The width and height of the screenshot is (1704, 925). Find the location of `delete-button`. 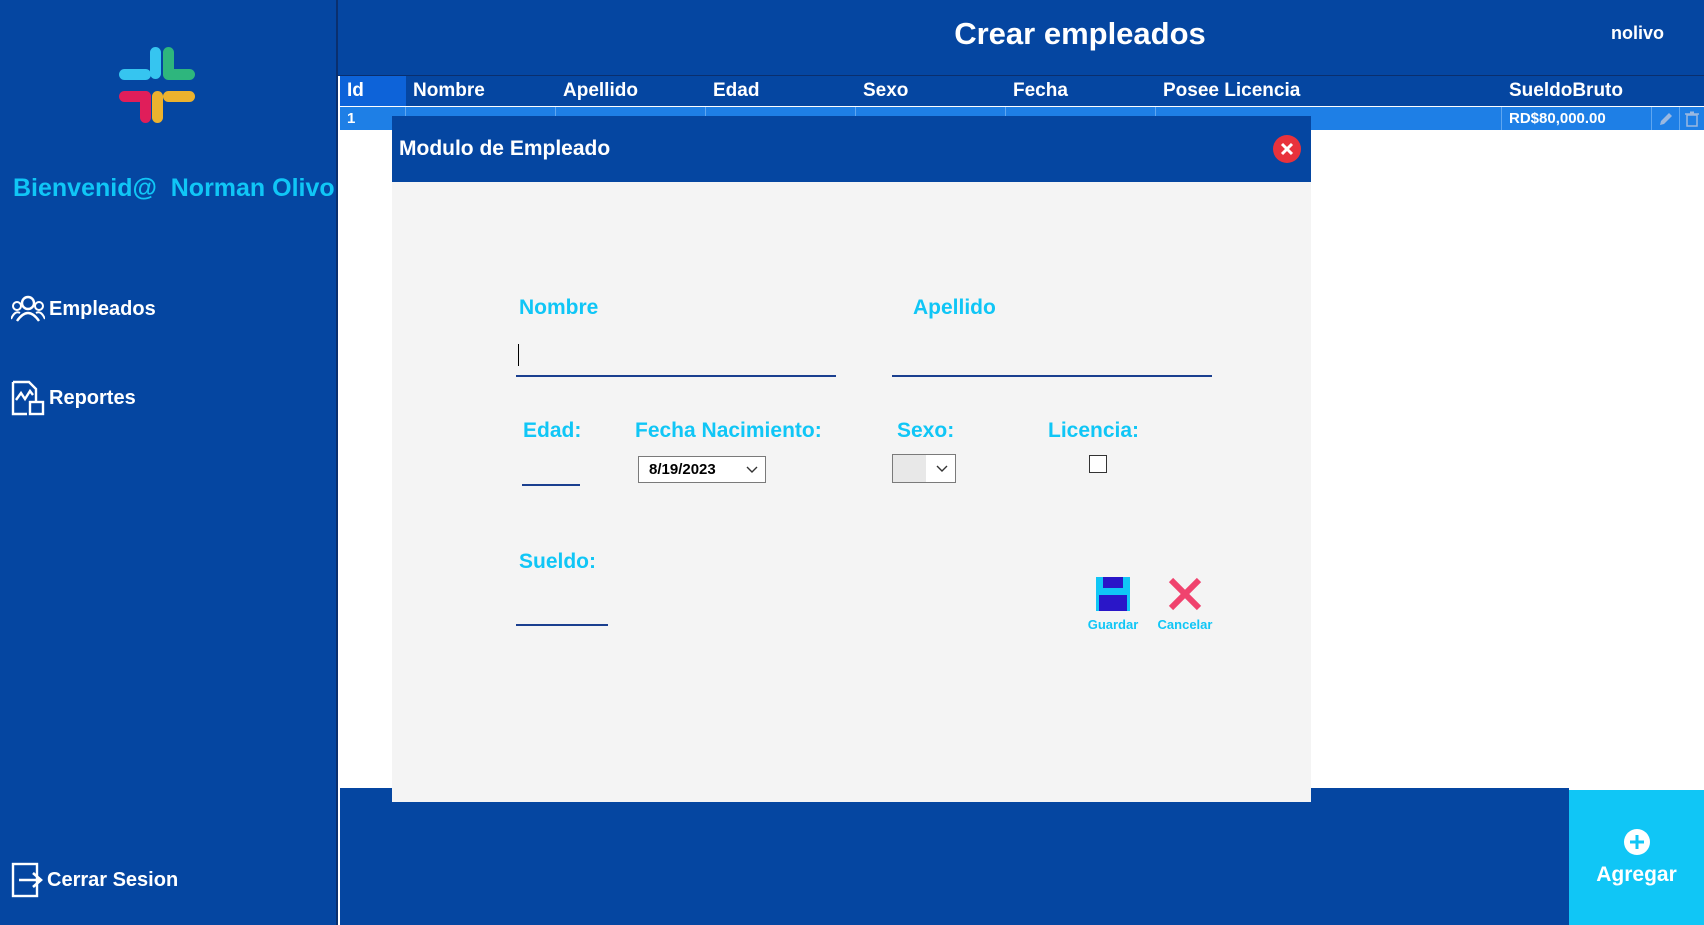

delete-button is located at coordinates (1692, 118).